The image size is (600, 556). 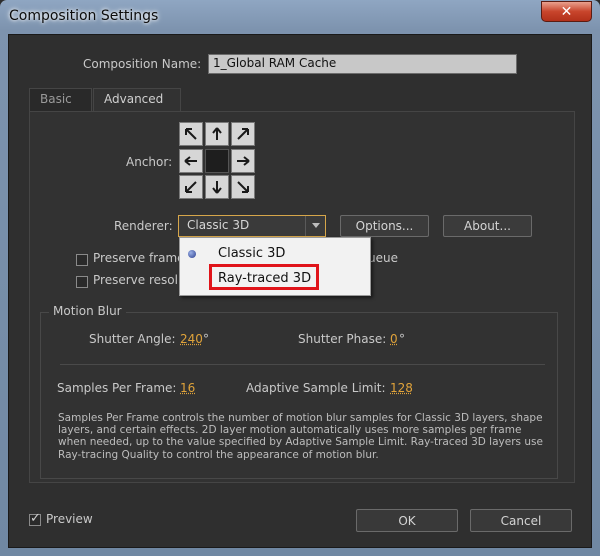 I want to click on anchor-top-left-button, so click(x=191, y=134).